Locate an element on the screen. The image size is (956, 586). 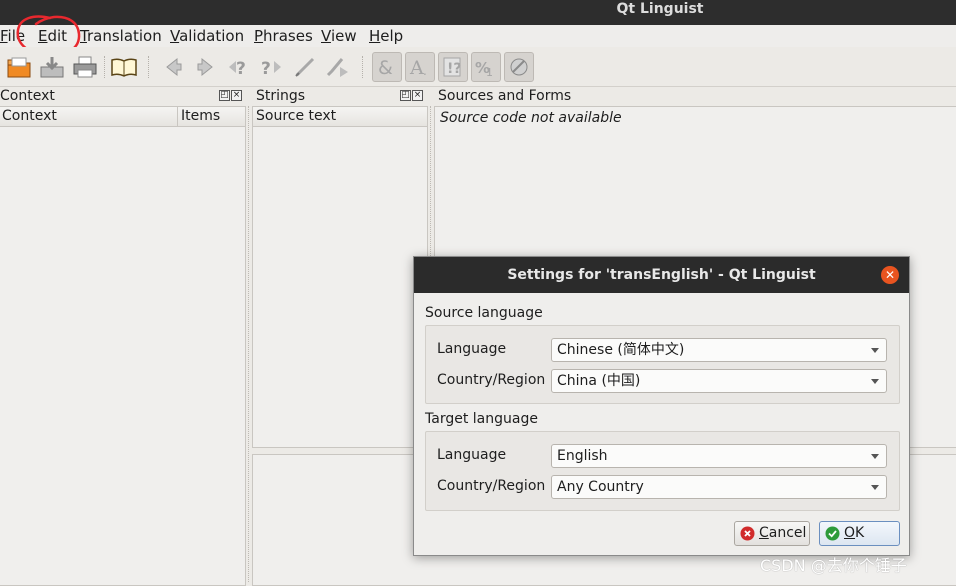
column-separator is located at coordinates (177, 117).